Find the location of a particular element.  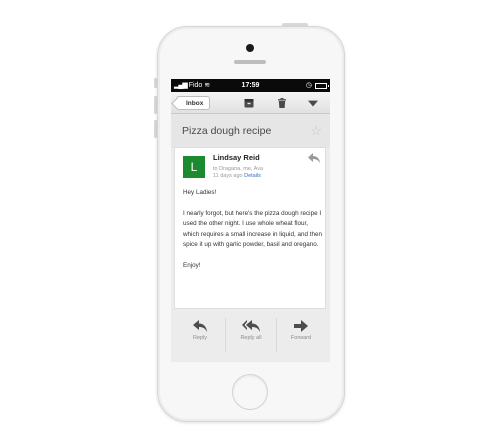

star-icon: ☆ is located at coordinates (316, 131).